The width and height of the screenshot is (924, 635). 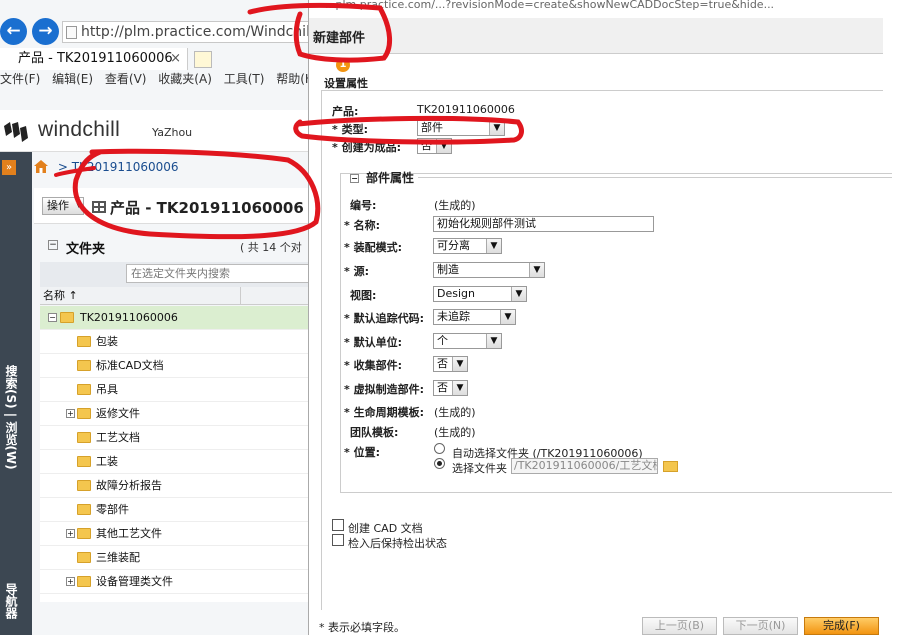 I want to click on auto-folder-radio, so click(x=439, y=448).